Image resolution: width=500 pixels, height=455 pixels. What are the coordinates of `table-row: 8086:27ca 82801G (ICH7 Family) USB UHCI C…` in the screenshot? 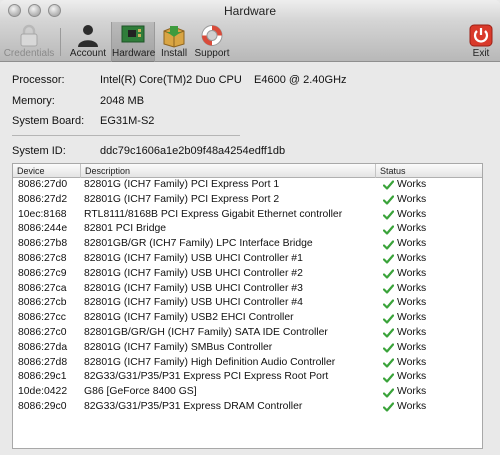 It's located at (247, 289).